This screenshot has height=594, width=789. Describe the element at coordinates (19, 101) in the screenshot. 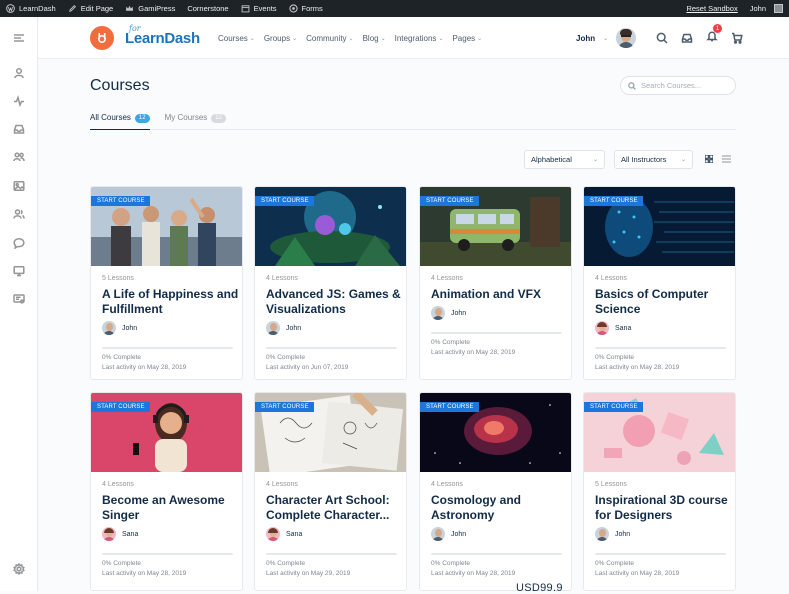

I see `activity-icon` at that location.